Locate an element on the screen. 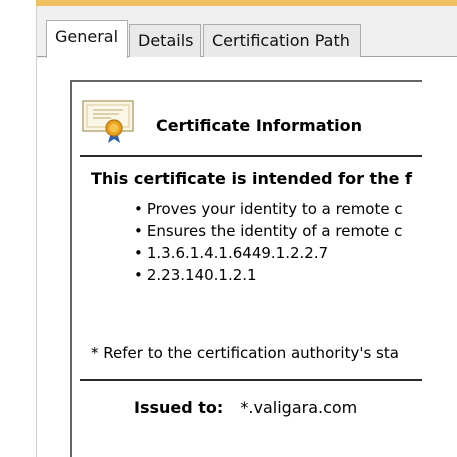 Image resolution: width=457 pixels, height=457 pixels. issued-to-label: Issued to: is located at coordinates (179, 407).